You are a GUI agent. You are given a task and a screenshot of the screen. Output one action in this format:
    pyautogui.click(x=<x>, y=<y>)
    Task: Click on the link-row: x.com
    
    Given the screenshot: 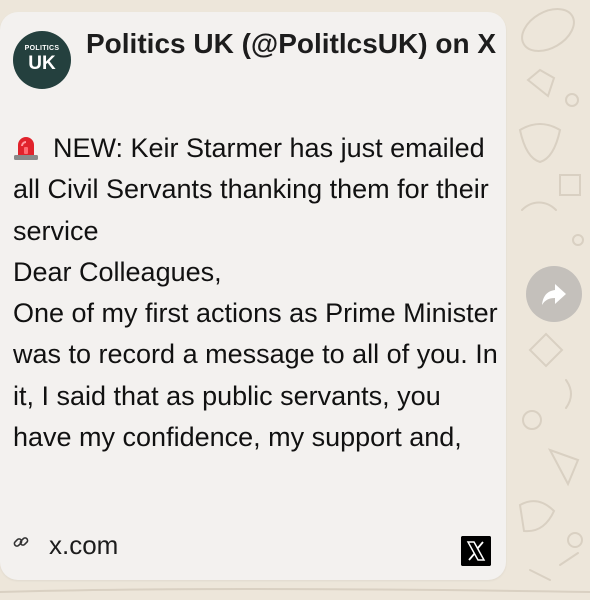 What is the action you would take?
    pyautogui.click(x=253, y=546)
    